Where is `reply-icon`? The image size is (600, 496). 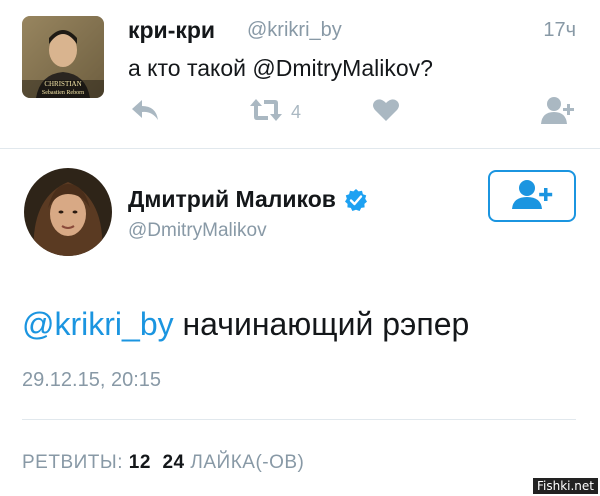 reply-icon is located at coordinates (145, 112).